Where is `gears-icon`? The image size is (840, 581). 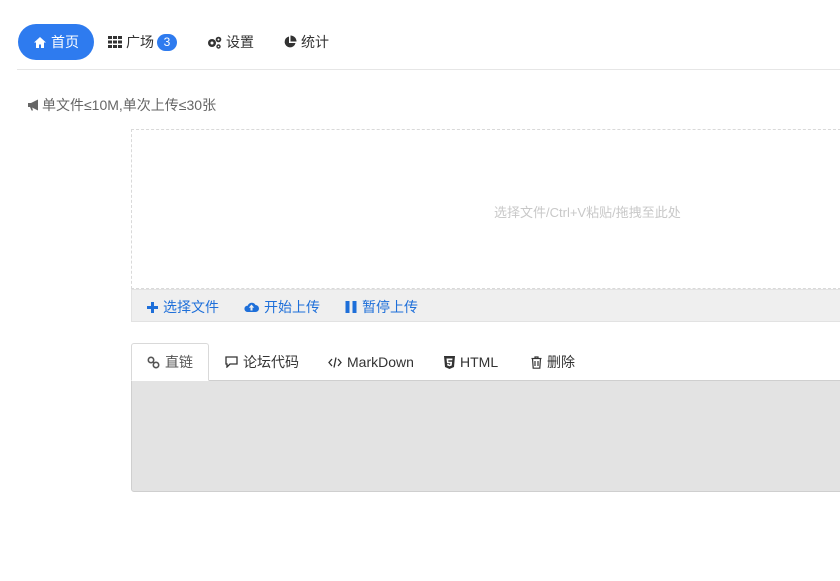
gears-icon is located at coordinates (214, 42).